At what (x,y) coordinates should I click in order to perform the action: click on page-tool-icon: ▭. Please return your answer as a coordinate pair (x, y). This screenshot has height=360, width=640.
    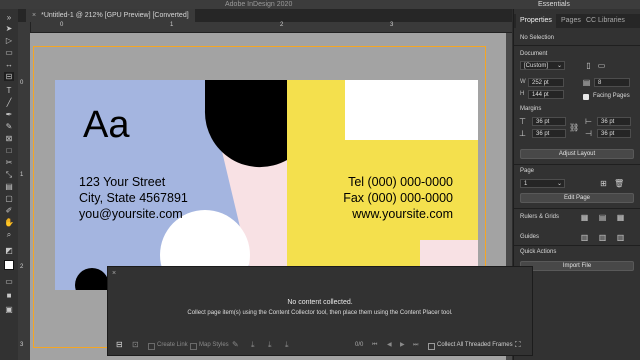
    Looking at the image, I should click on (9, 52).